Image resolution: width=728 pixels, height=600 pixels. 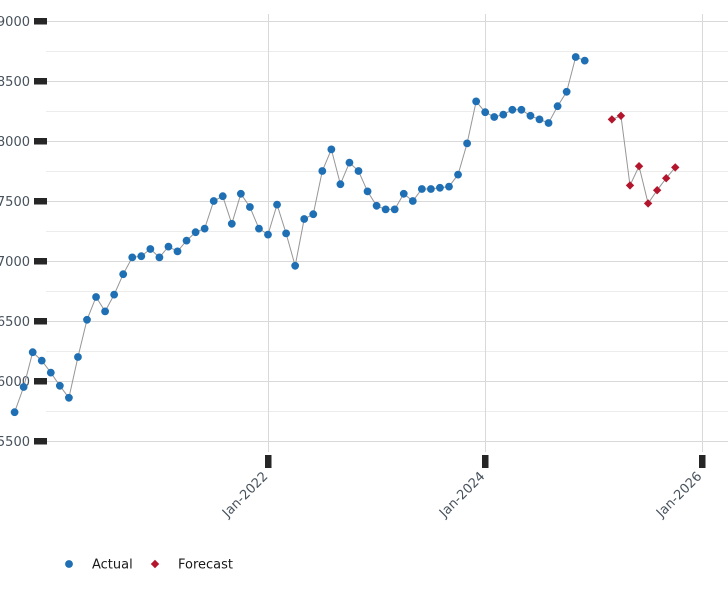 What do you see at coordinates (205, 565) in the screenshot?
I see `legend-label: Forecast` at bounding box center [205, 565].